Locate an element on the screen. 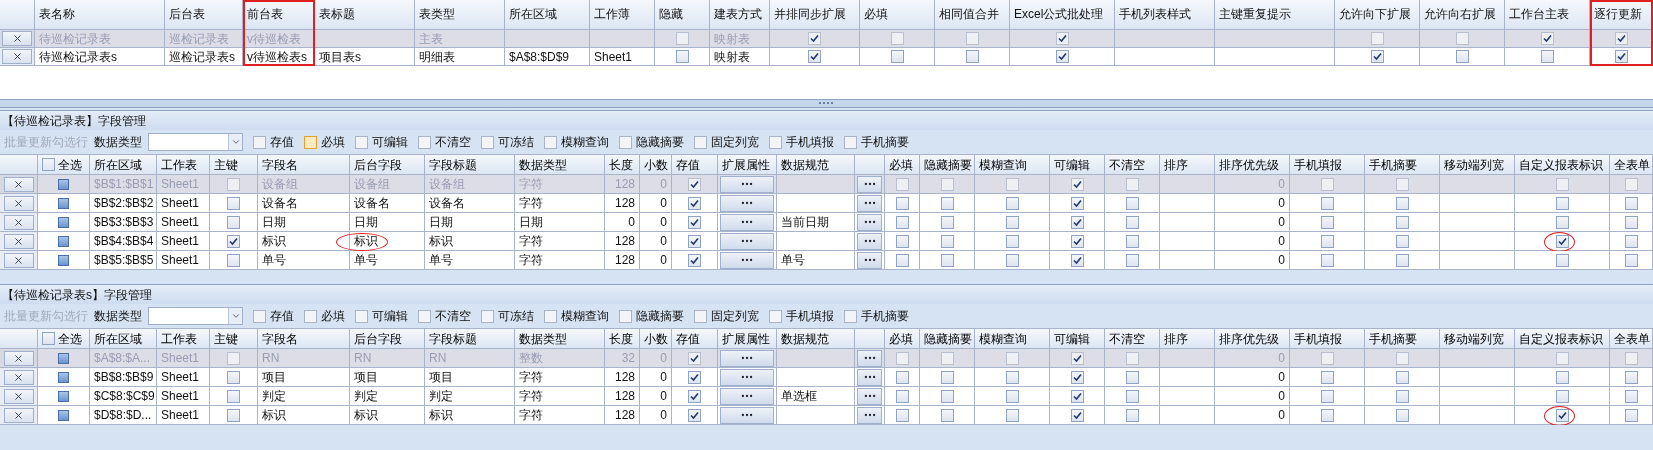 Image resolution: width=1653 pixels, height=450 pixels. column-header: 允许向下扩展 is located at coordinates (1377, 15).